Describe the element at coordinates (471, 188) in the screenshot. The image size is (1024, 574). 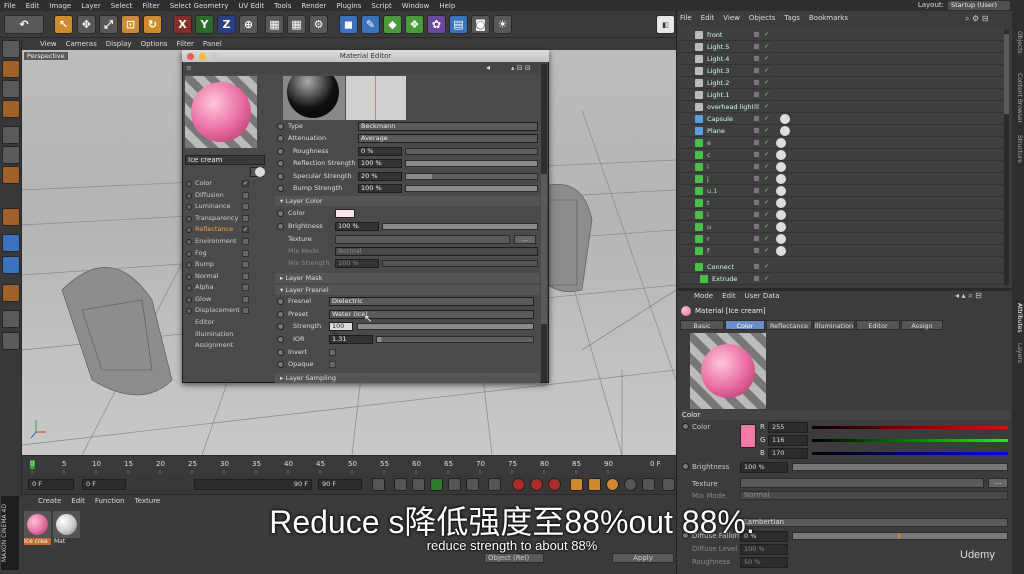
I see `bump-strength-slider` at that location.